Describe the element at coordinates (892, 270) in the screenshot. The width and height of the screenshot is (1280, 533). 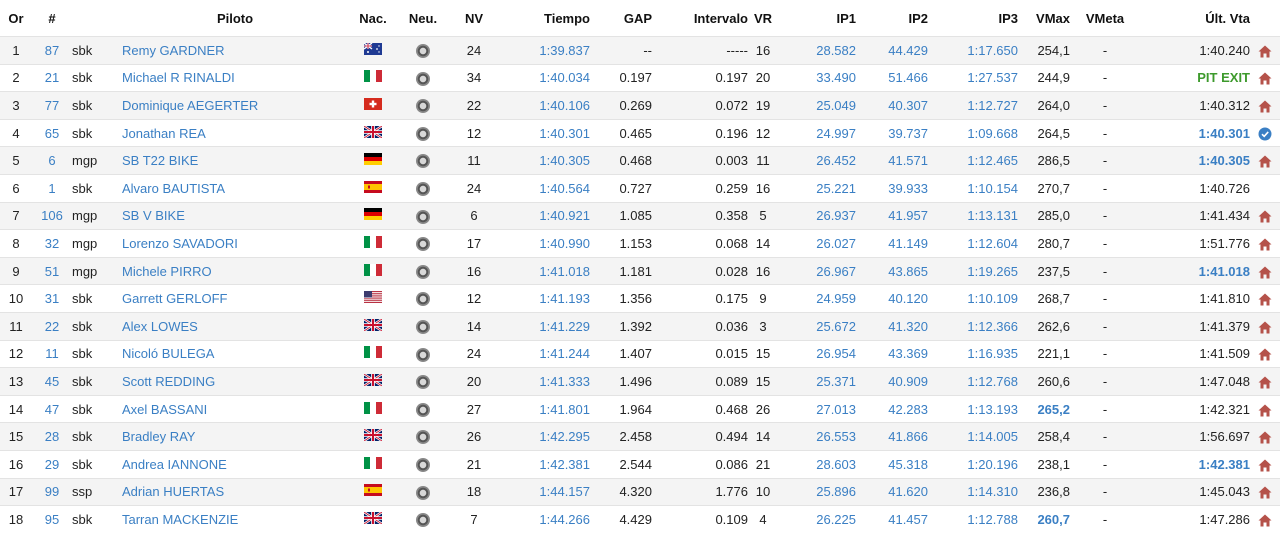
I see `cell-ip2: 43.865` at that location.